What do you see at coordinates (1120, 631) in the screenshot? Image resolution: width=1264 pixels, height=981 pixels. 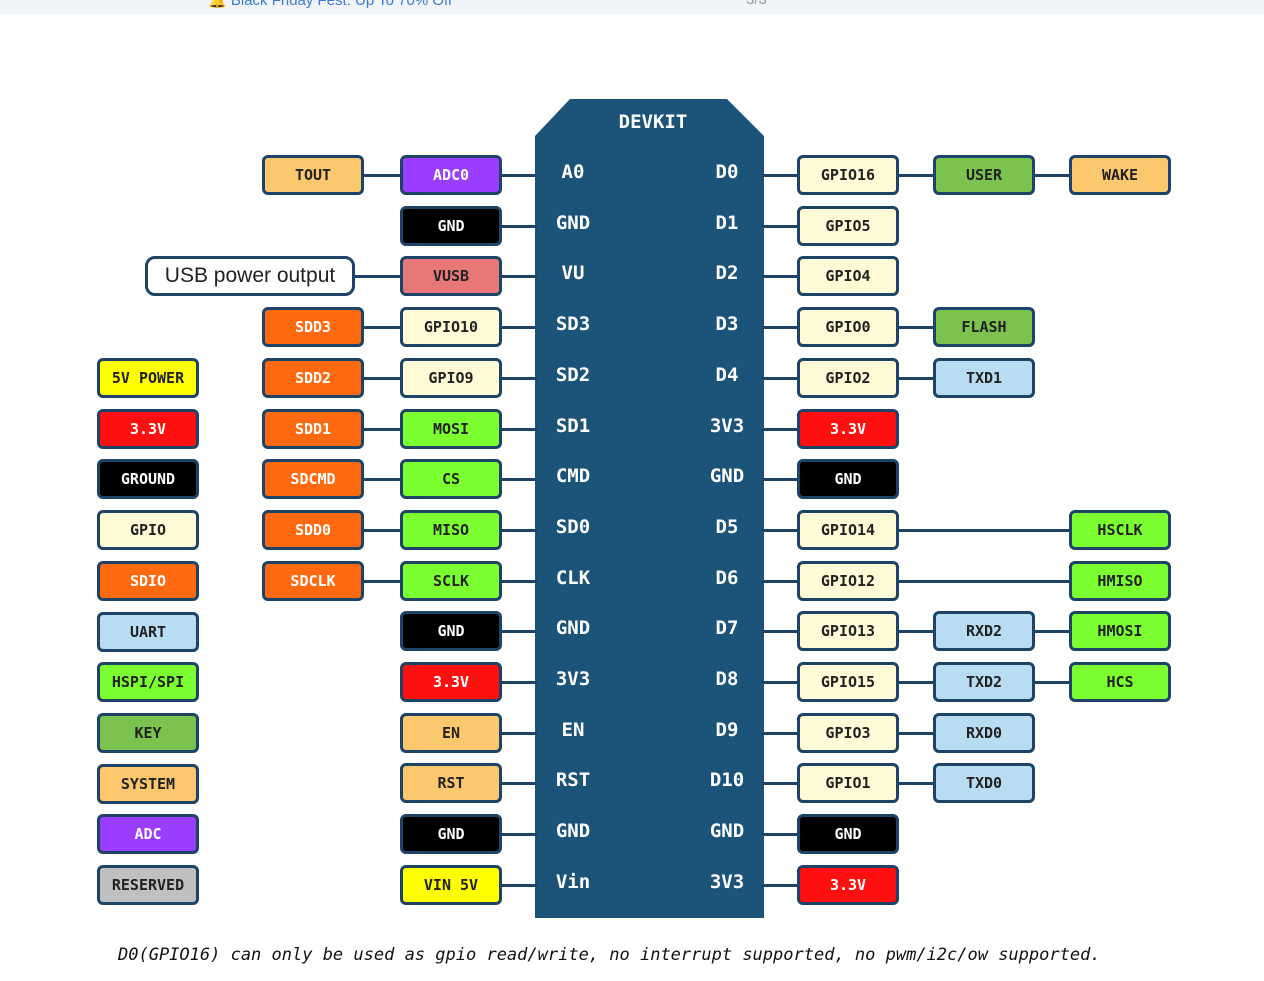 I see `pin-label-hmosi: HMOSI` at bounding box center [1120, 631].